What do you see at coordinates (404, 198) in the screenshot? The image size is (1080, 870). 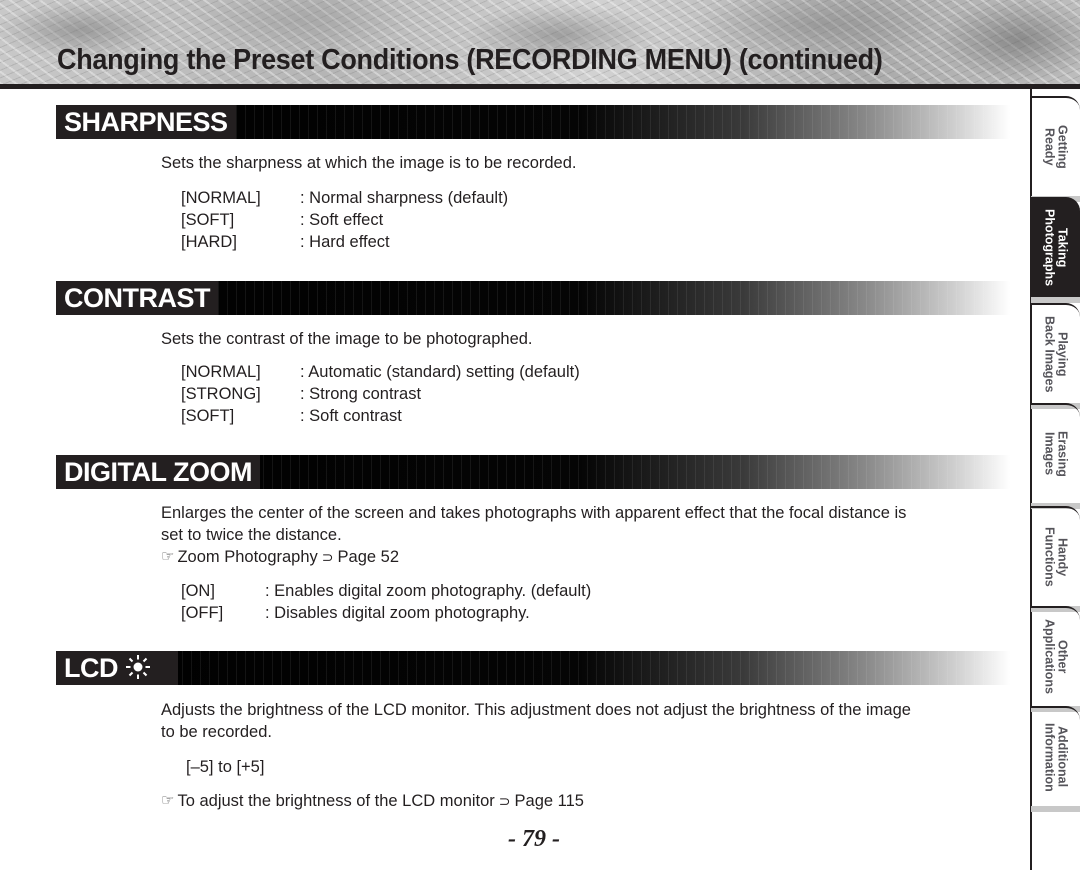 I see `option-value: : Normal sharpness (default)` at bounding box center [404, 198].